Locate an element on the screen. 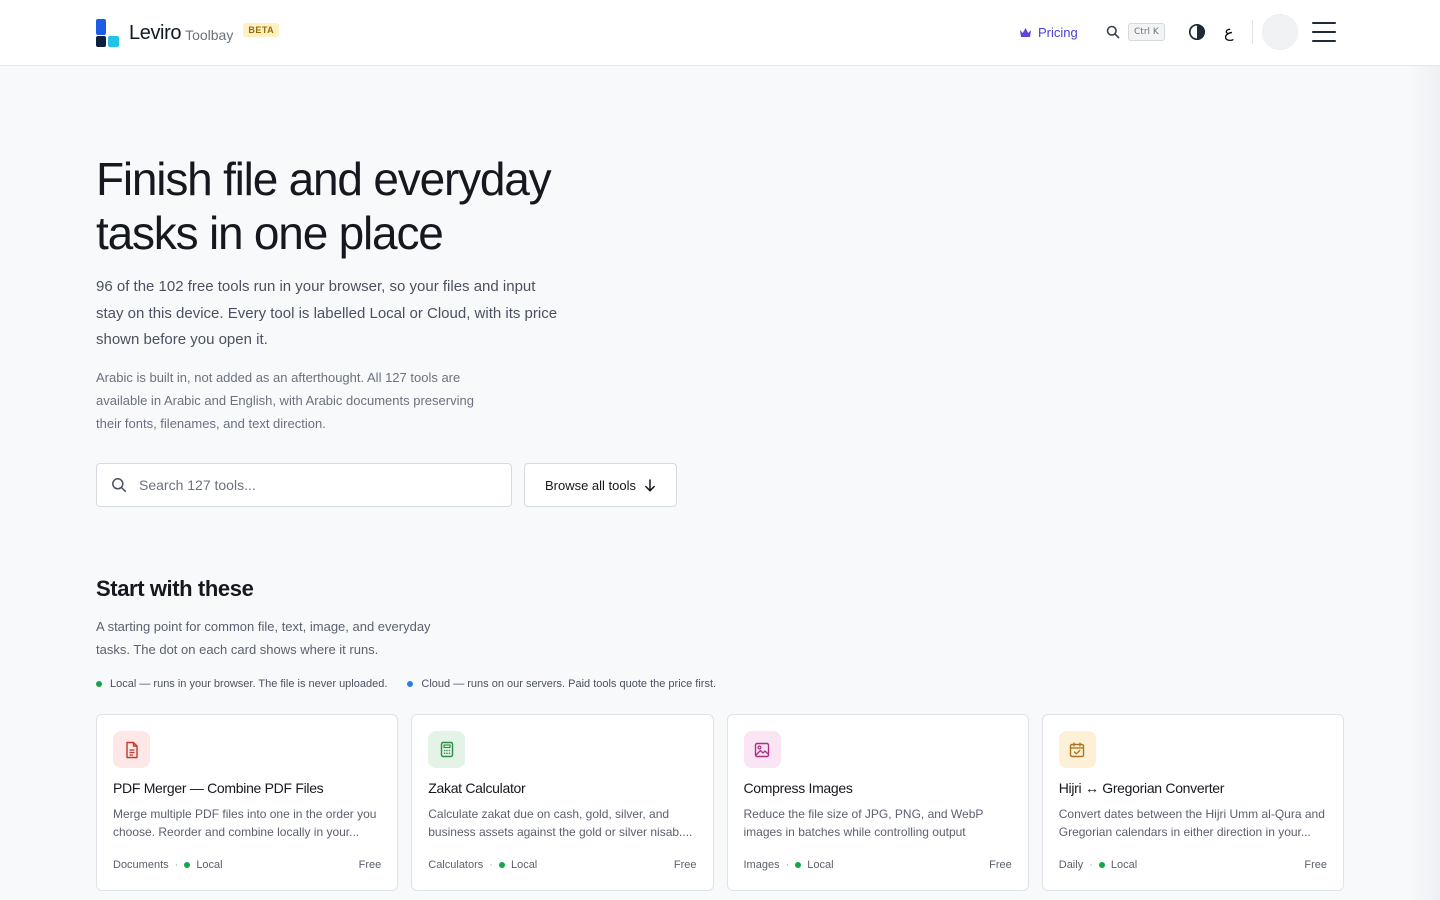  card-footer: Calculators · Local Free is located at coordinates (562, 865).